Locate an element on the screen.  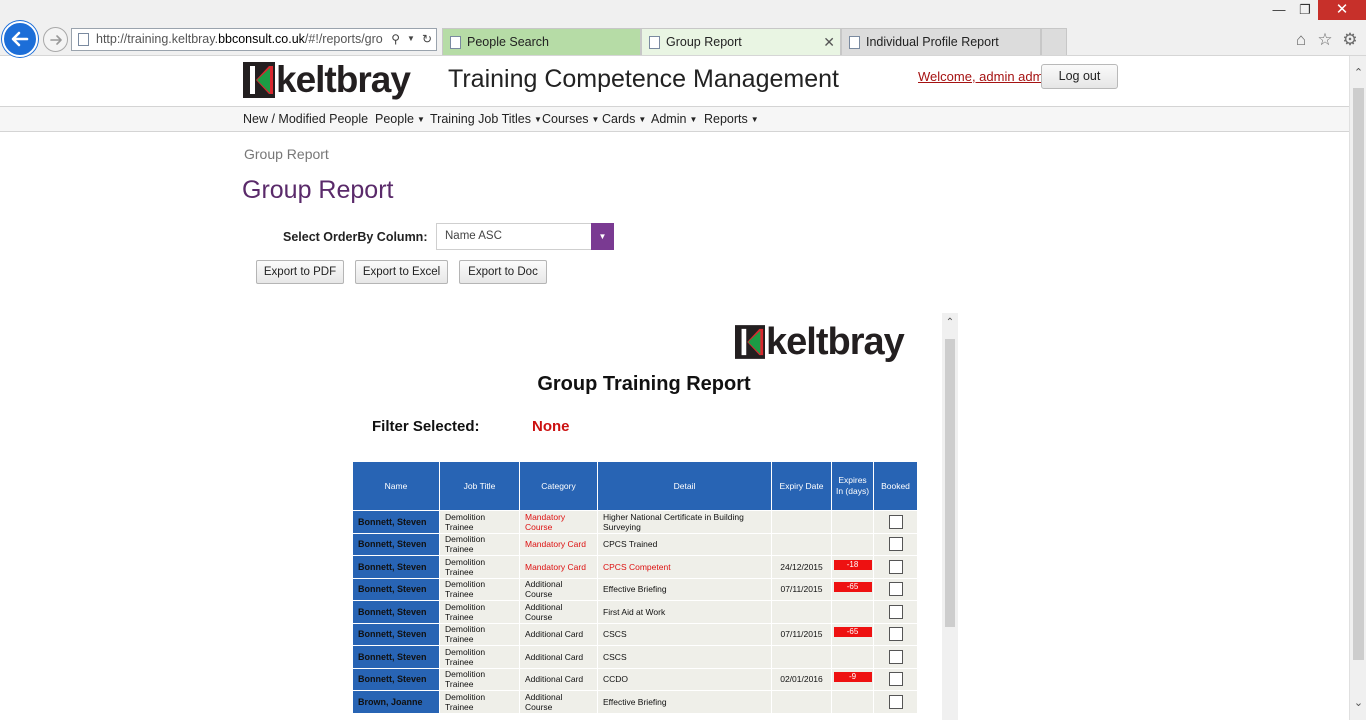
tab-label: Group Report is located at coordinates (704, 42).